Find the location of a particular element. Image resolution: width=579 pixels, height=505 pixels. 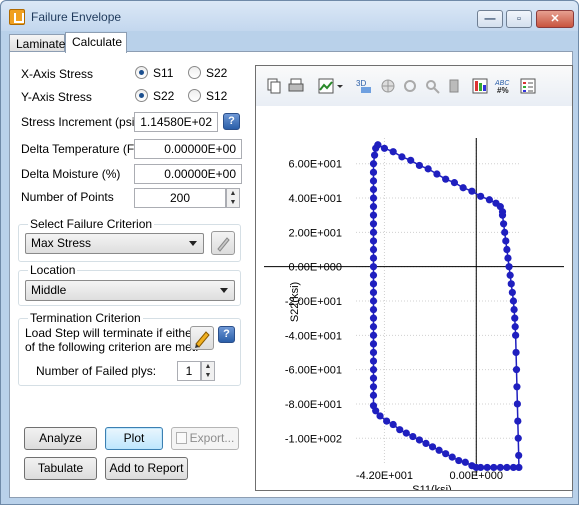

maximize-button: ▫ is located at coordinates (519, 19).